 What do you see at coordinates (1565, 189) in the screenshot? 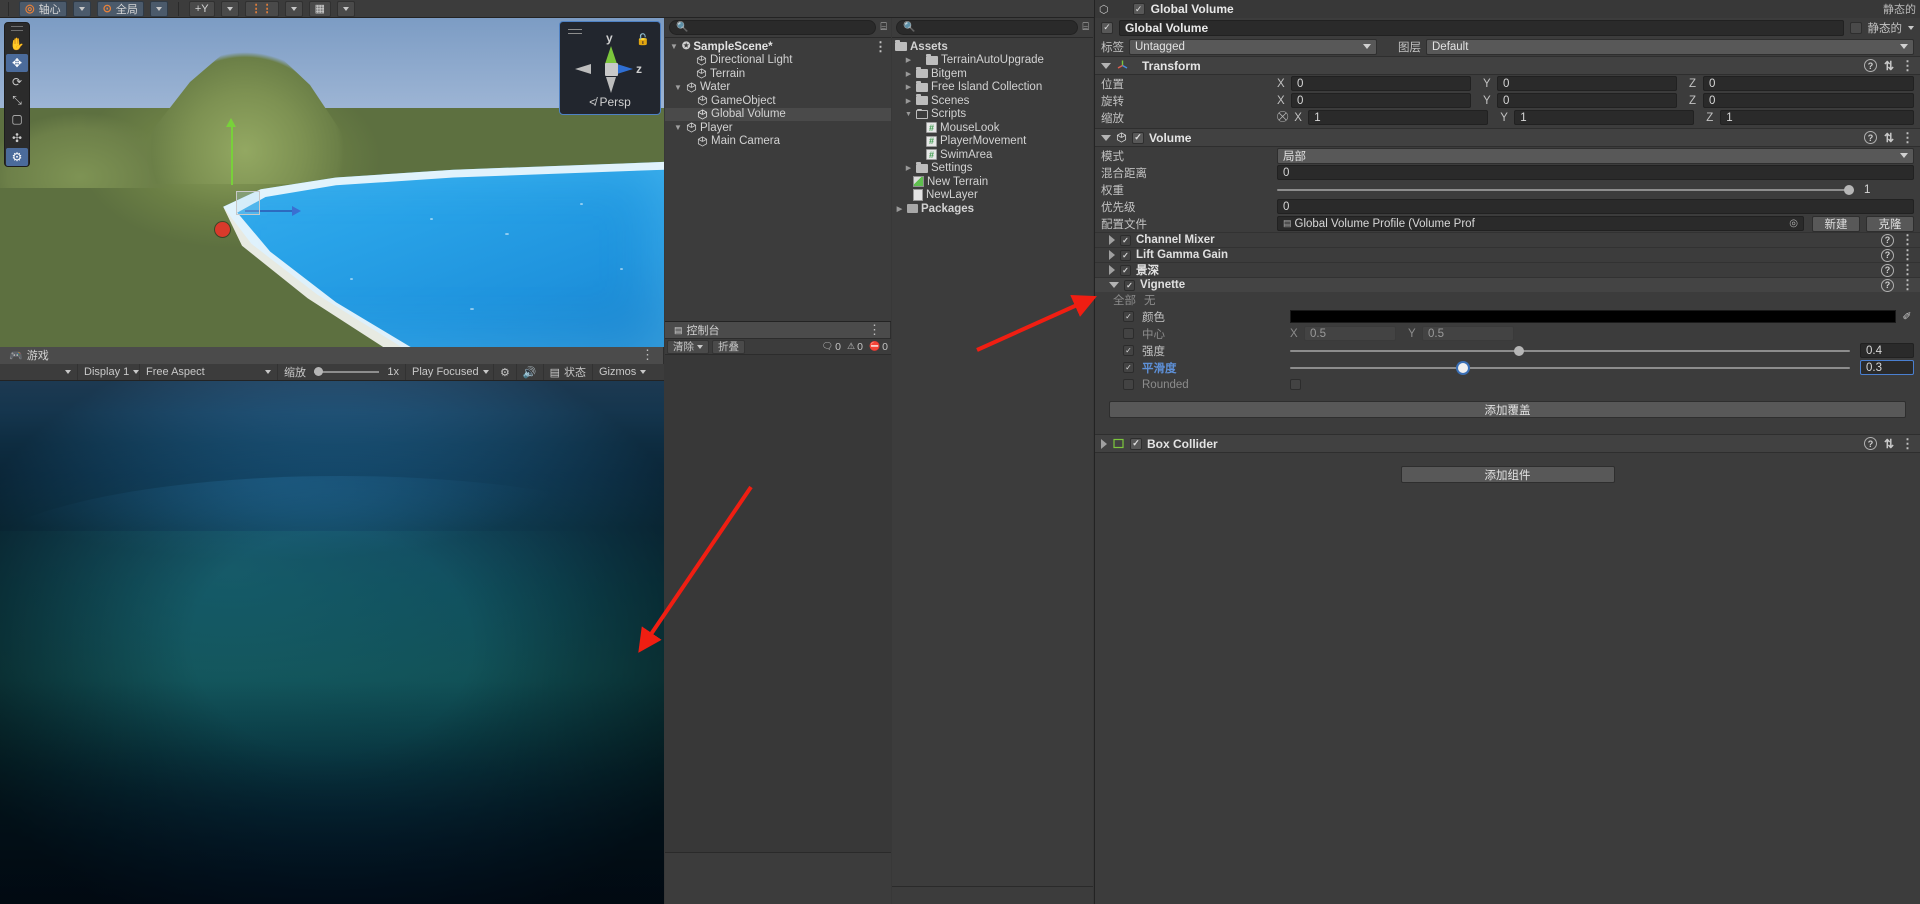
I see `volume-weight-slider` at bounding box center [1565, 189].